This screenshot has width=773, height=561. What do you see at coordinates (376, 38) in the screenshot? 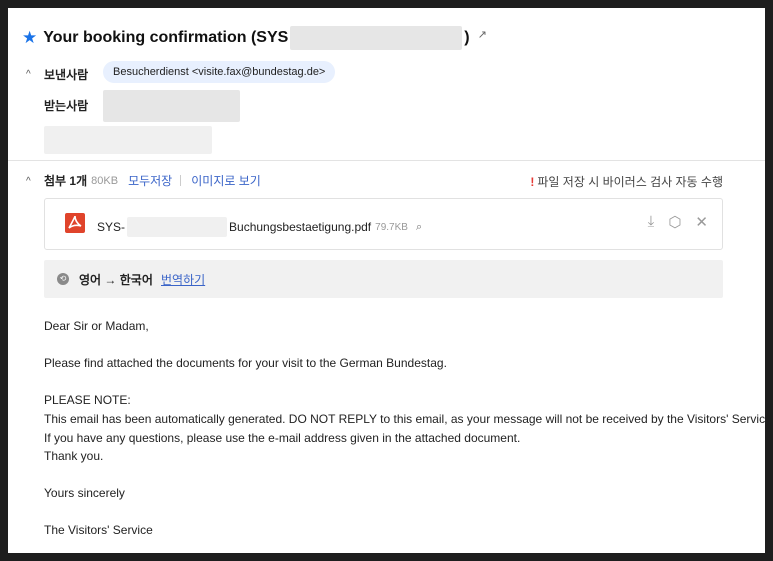
I see `redacted-block` at bounding box center [376, 38].